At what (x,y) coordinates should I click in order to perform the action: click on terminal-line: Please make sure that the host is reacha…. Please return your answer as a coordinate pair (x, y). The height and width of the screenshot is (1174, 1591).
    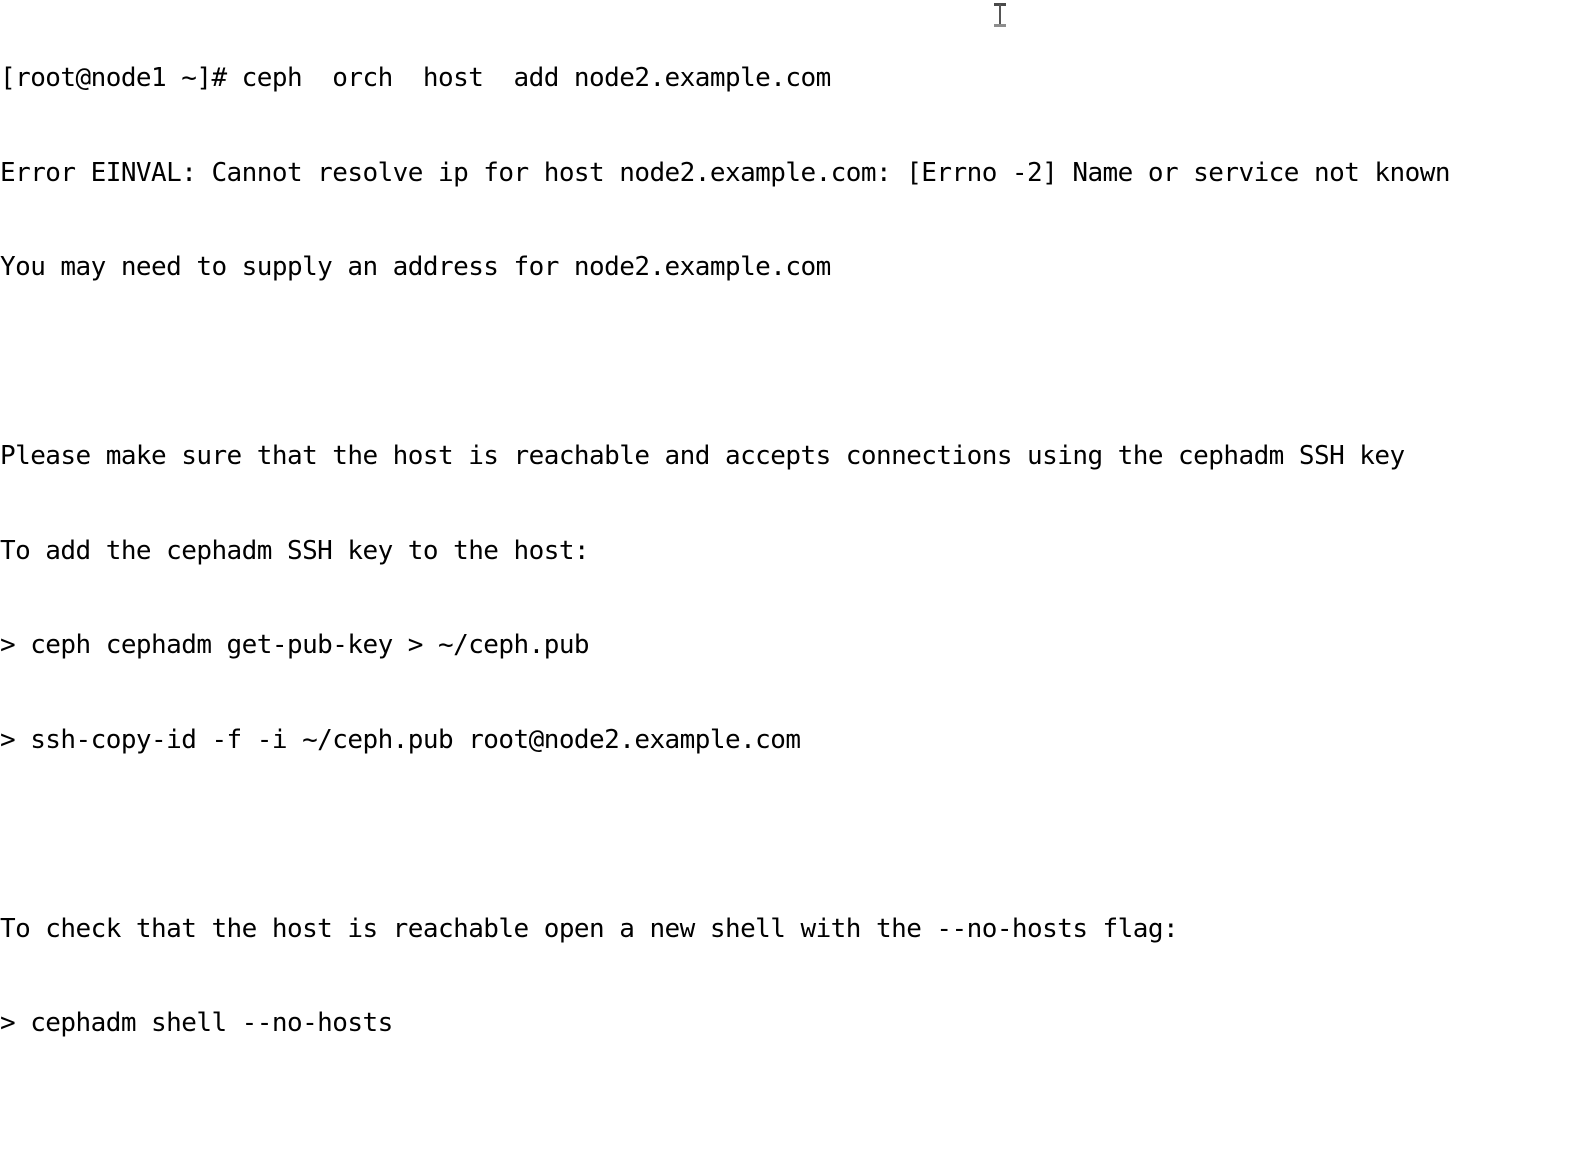
    Looking at the image, I should click on (702, 456).